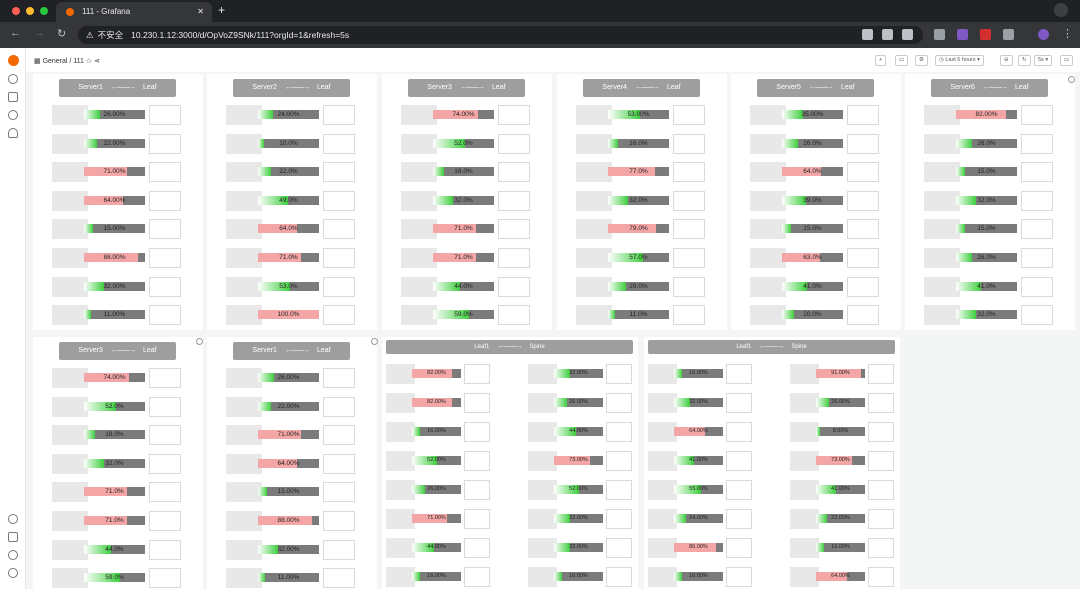  I want to click on usage-bar: 64.00%, so click(698, 431).